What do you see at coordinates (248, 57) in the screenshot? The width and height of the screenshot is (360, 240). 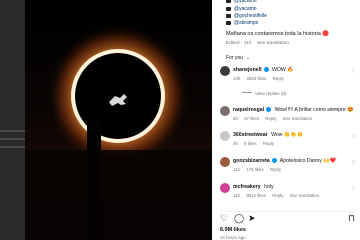 I see `chevron-down-icon: ⌄` at bounding box center [248, 57].